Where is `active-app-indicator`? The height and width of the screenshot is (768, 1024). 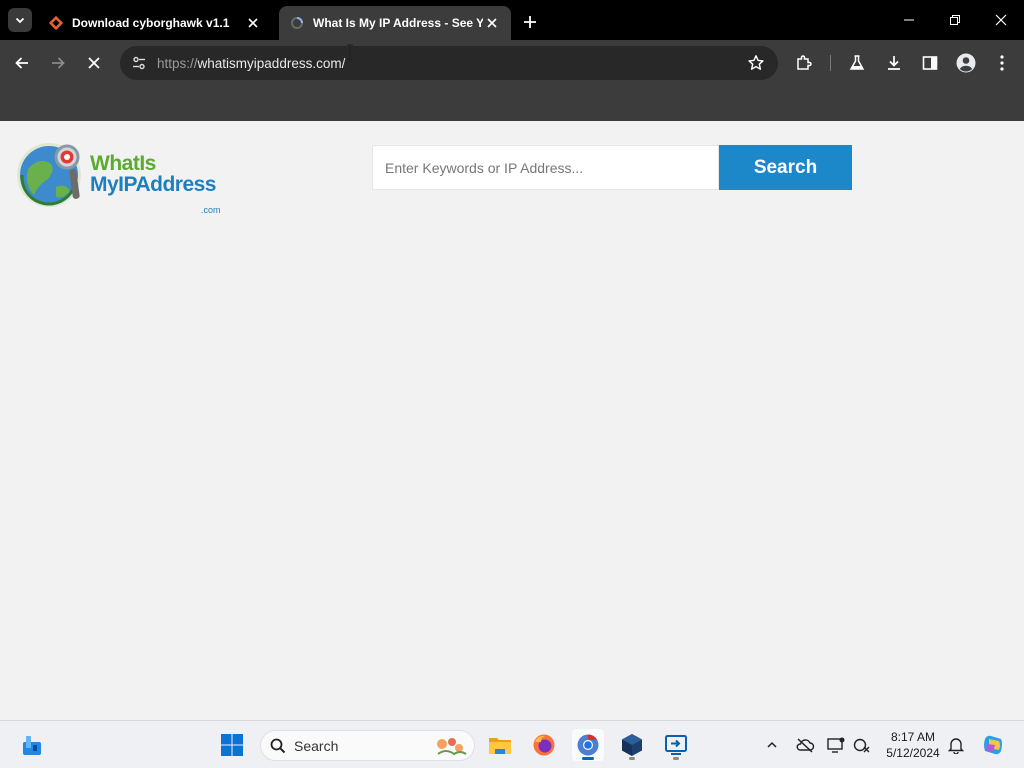
active-app-indicator is located at coordinates (588, 758).